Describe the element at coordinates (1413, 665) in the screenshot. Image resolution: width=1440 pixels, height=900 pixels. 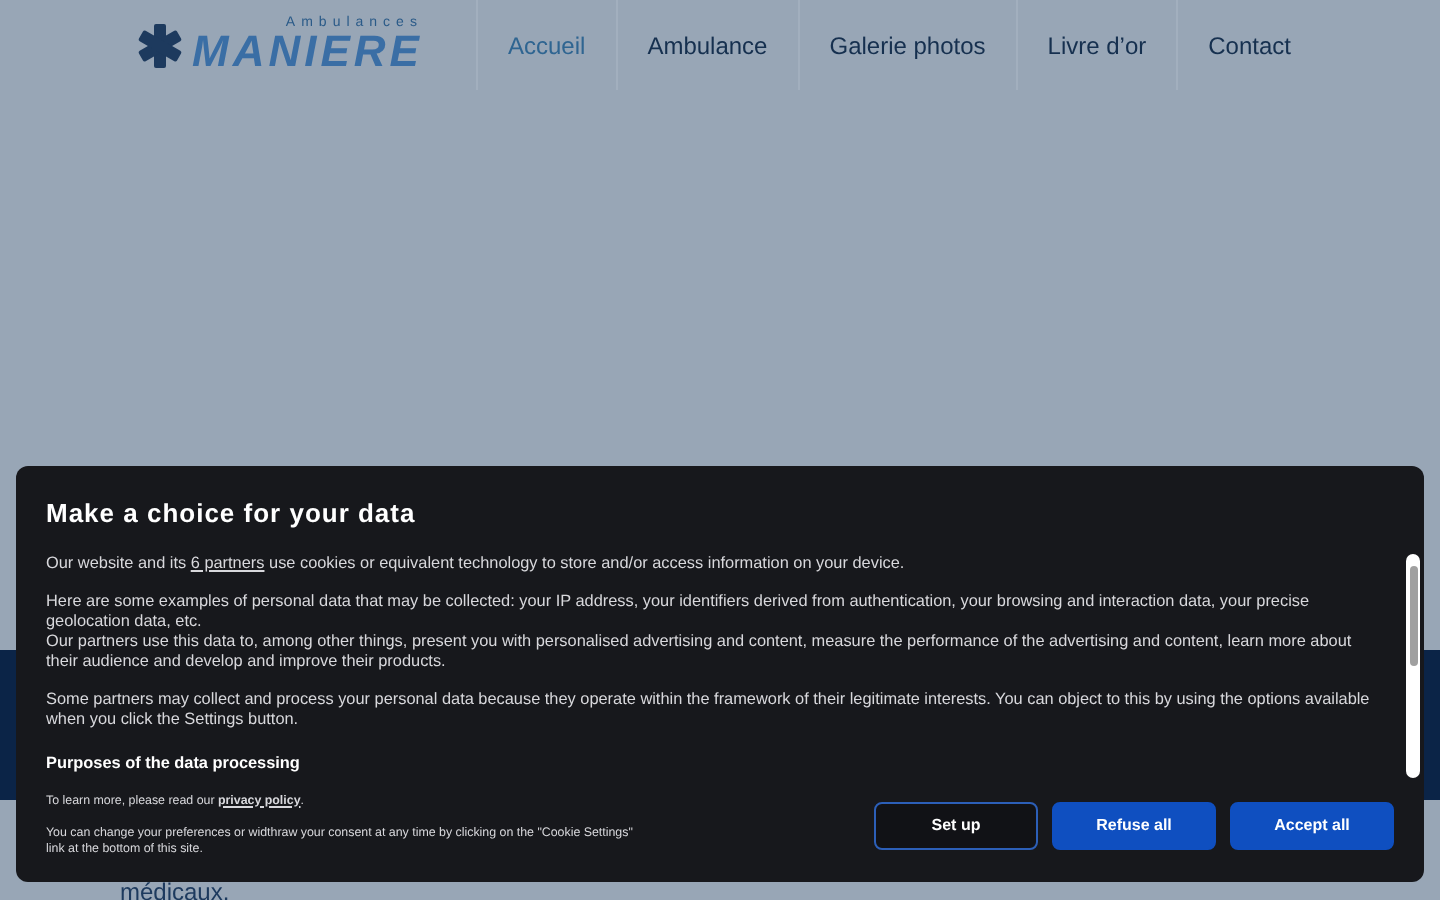
I see `scrollbar` at that location.